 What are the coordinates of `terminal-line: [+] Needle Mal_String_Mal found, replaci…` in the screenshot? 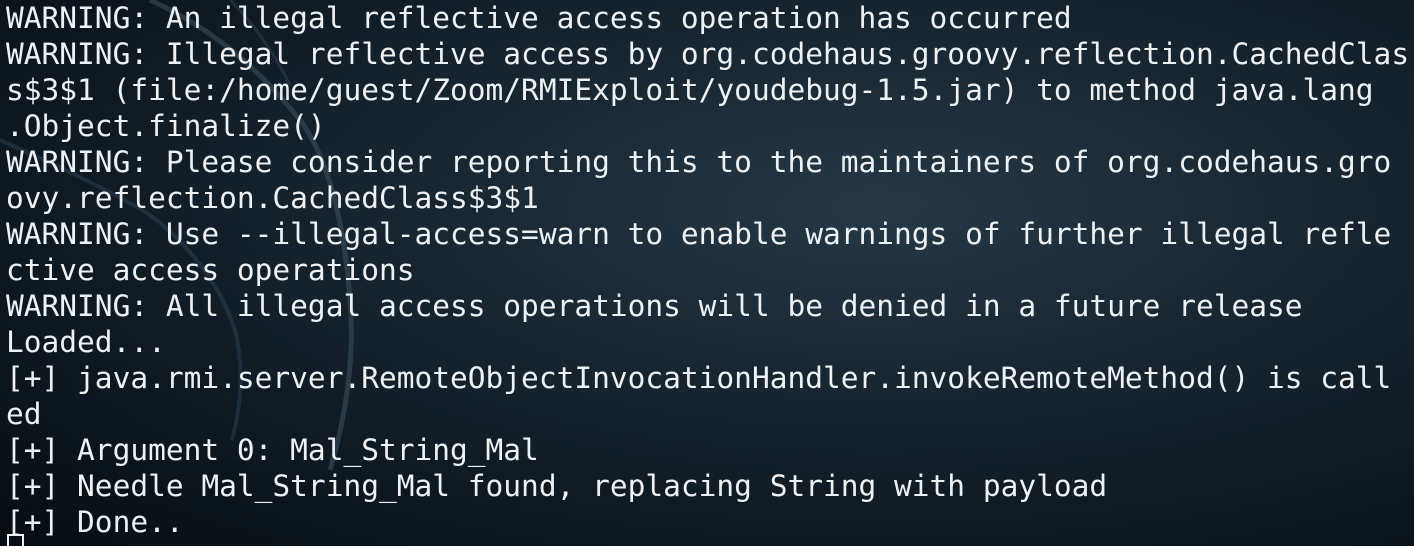 It's located at (557, 486).